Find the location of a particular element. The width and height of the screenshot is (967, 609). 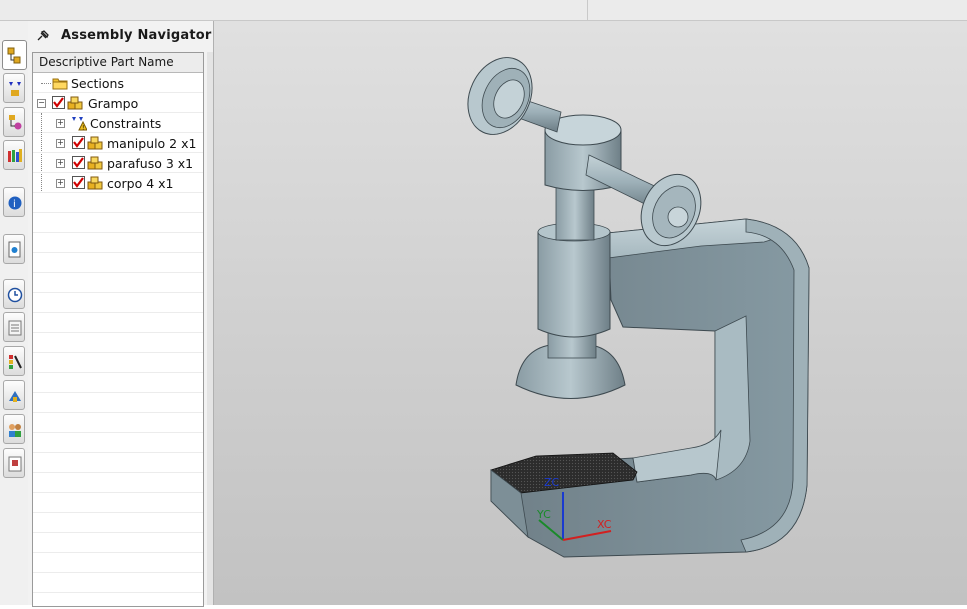

process-studio-icon is located at coordinates (15, 396).